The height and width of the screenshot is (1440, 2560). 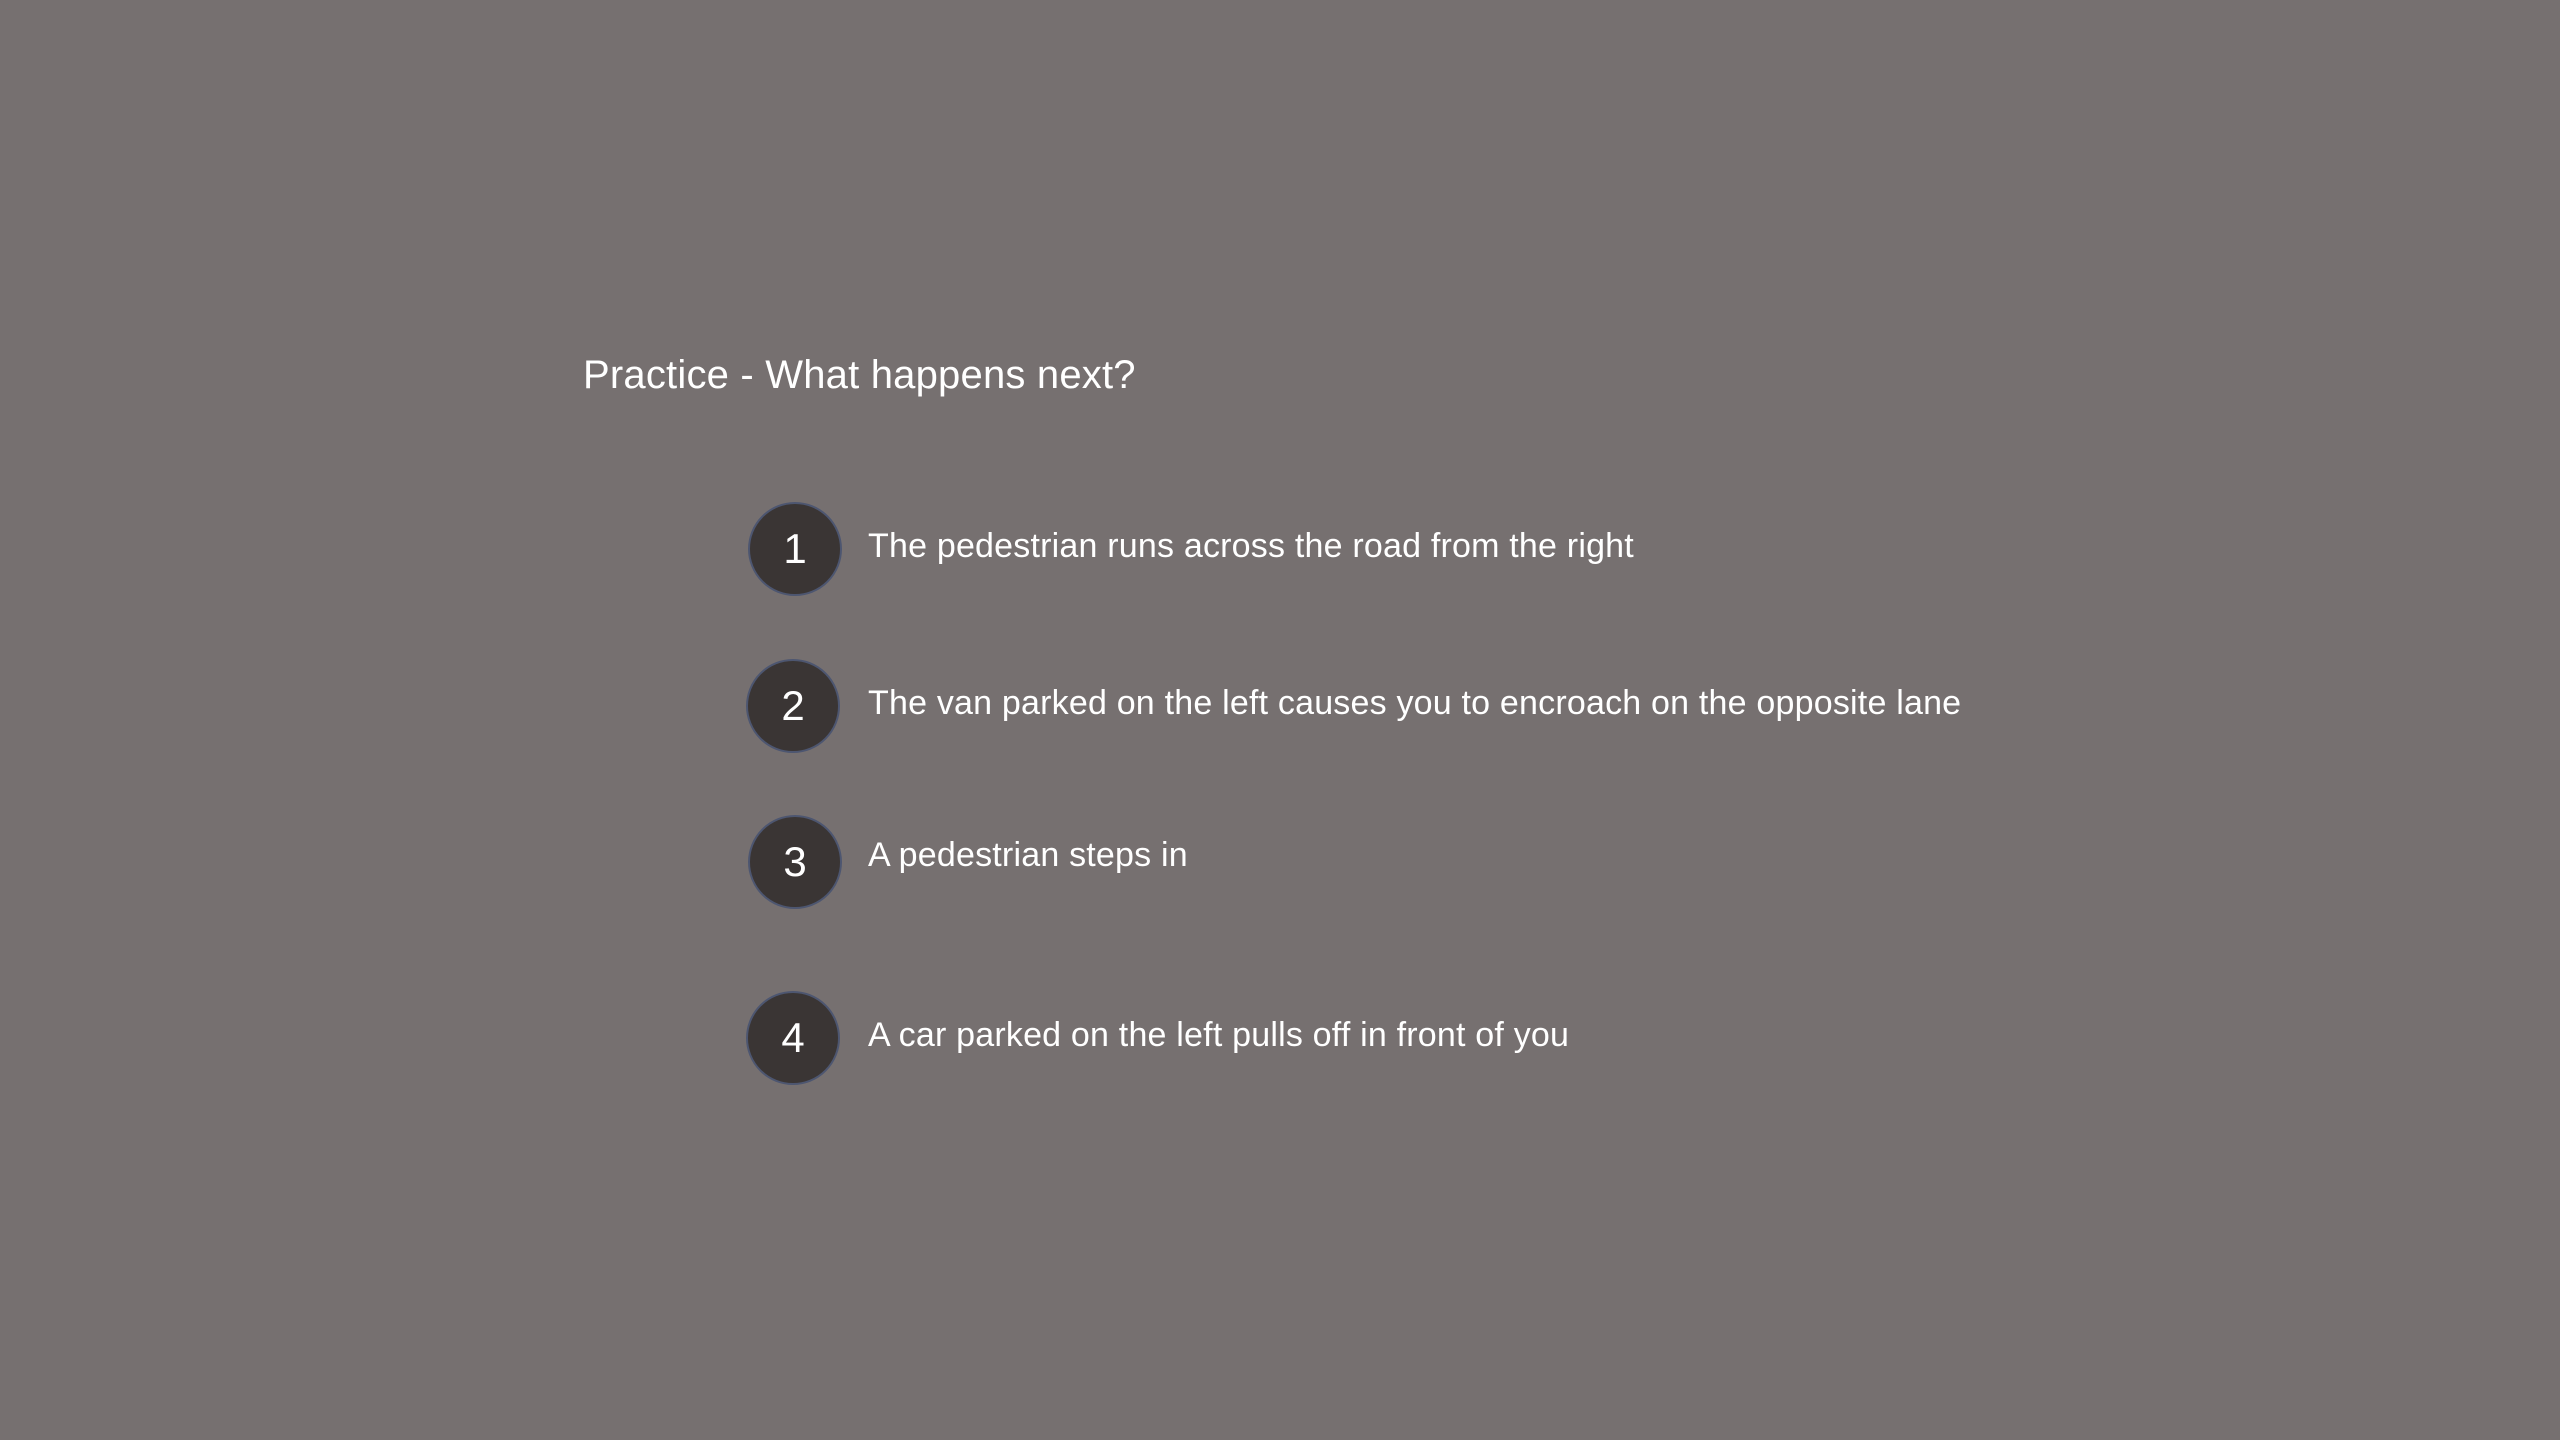 What do you see at coordinates (793, 1038) in the screenshot?
I see `option-number-badge: 4` at bounding box center [793, 1038].